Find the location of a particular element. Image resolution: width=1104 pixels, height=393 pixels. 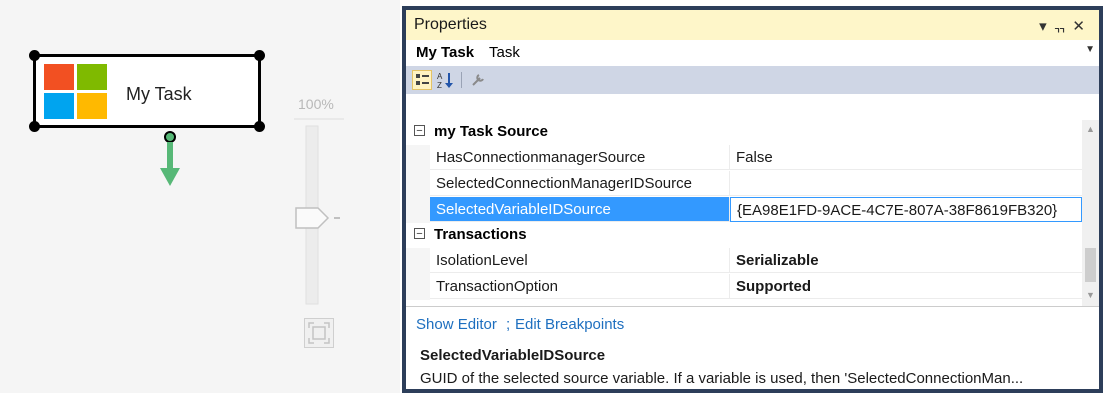

close-icon: ✕ is located at coordinates (1081, 26).